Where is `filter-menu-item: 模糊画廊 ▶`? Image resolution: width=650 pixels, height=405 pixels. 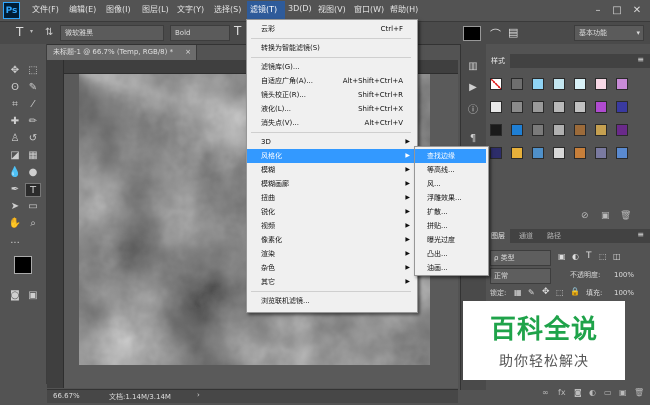 filter-menu-item: 模糊画廊 ▶ is located at coordinates (331, 184).